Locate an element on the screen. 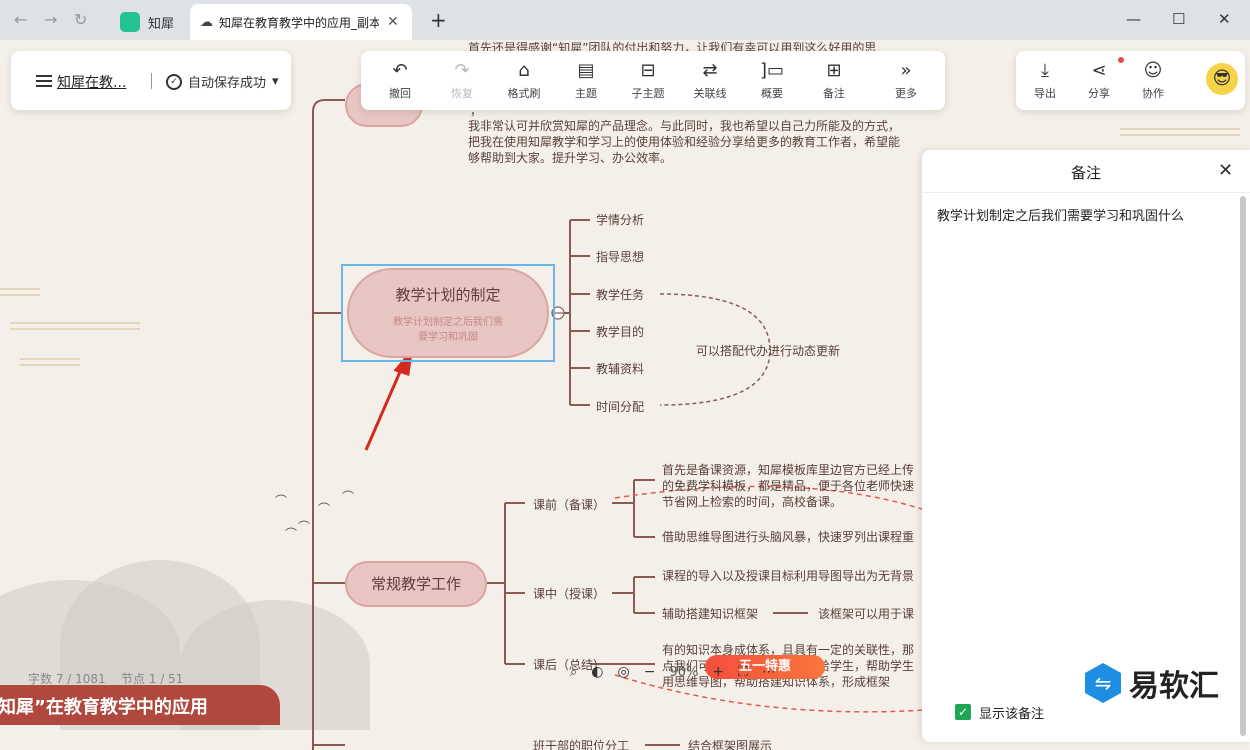 This screenshot has height=750, width=1250. tool-label: 子主题 is located at coordinates (648, 93).